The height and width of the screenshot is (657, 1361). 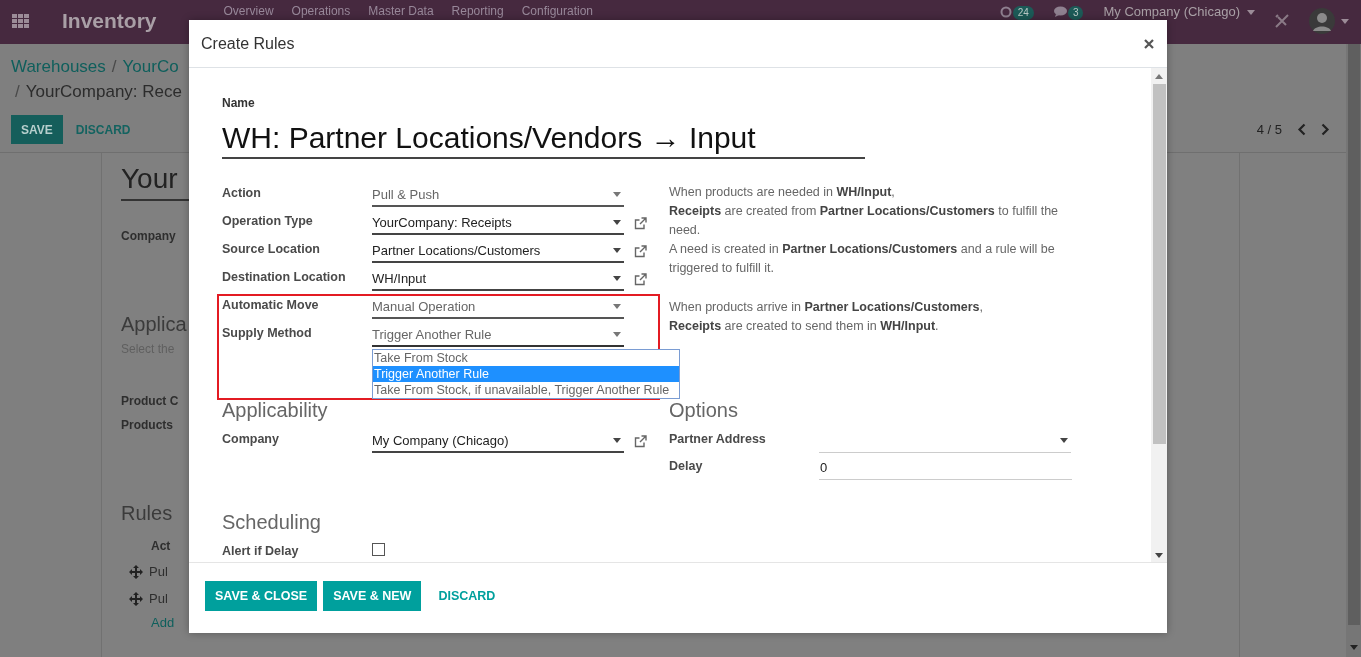 What do you see at coordinates (477, 9) in the screenshot?
I see `menu-item: Reporting` at bounding box center [477, 9].